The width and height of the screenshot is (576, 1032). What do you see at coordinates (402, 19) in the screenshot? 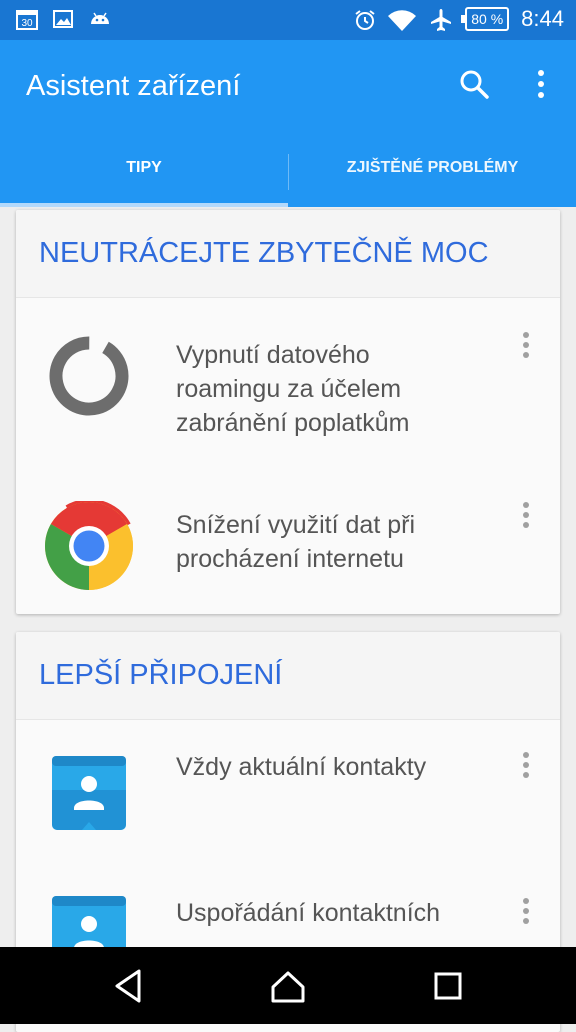
I see `wifi-icon` at bounding box center [402, 19].